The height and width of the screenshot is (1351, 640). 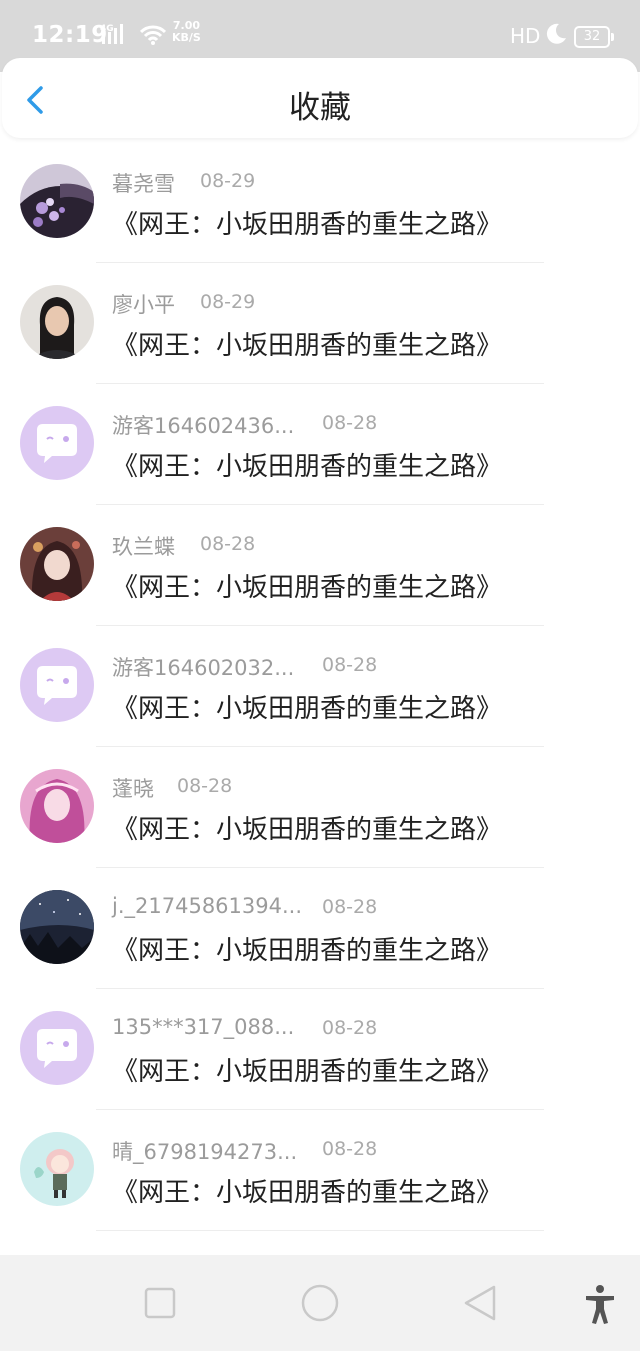 What do you see at coordinates (186, 37) in the screenshot?
I see `speed-unit: KB/S` at bounding box center [186, 37].